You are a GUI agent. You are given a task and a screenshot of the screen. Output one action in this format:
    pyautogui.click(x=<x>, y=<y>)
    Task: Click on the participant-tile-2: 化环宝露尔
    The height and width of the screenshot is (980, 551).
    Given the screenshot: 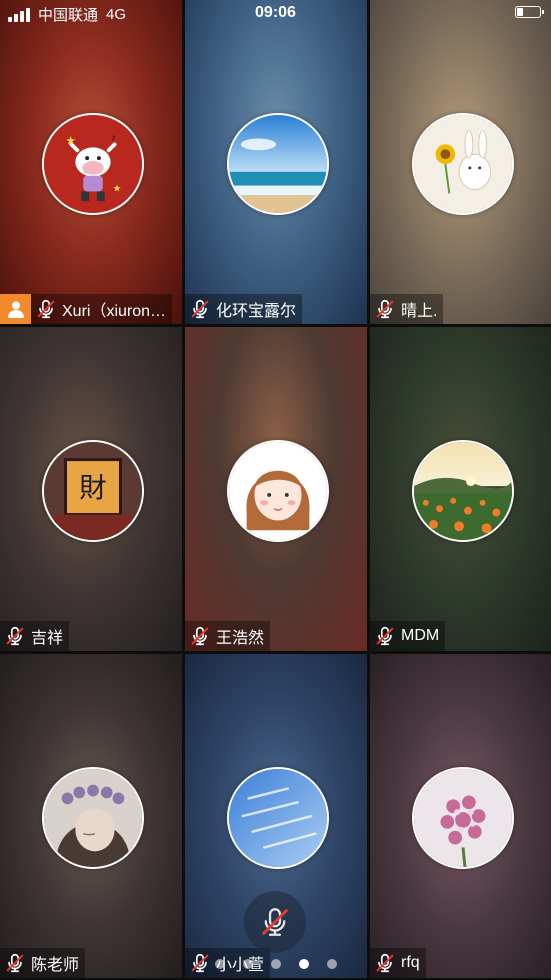 What is the action you would take?
    pyautogui.click(x=276, y=162)
    